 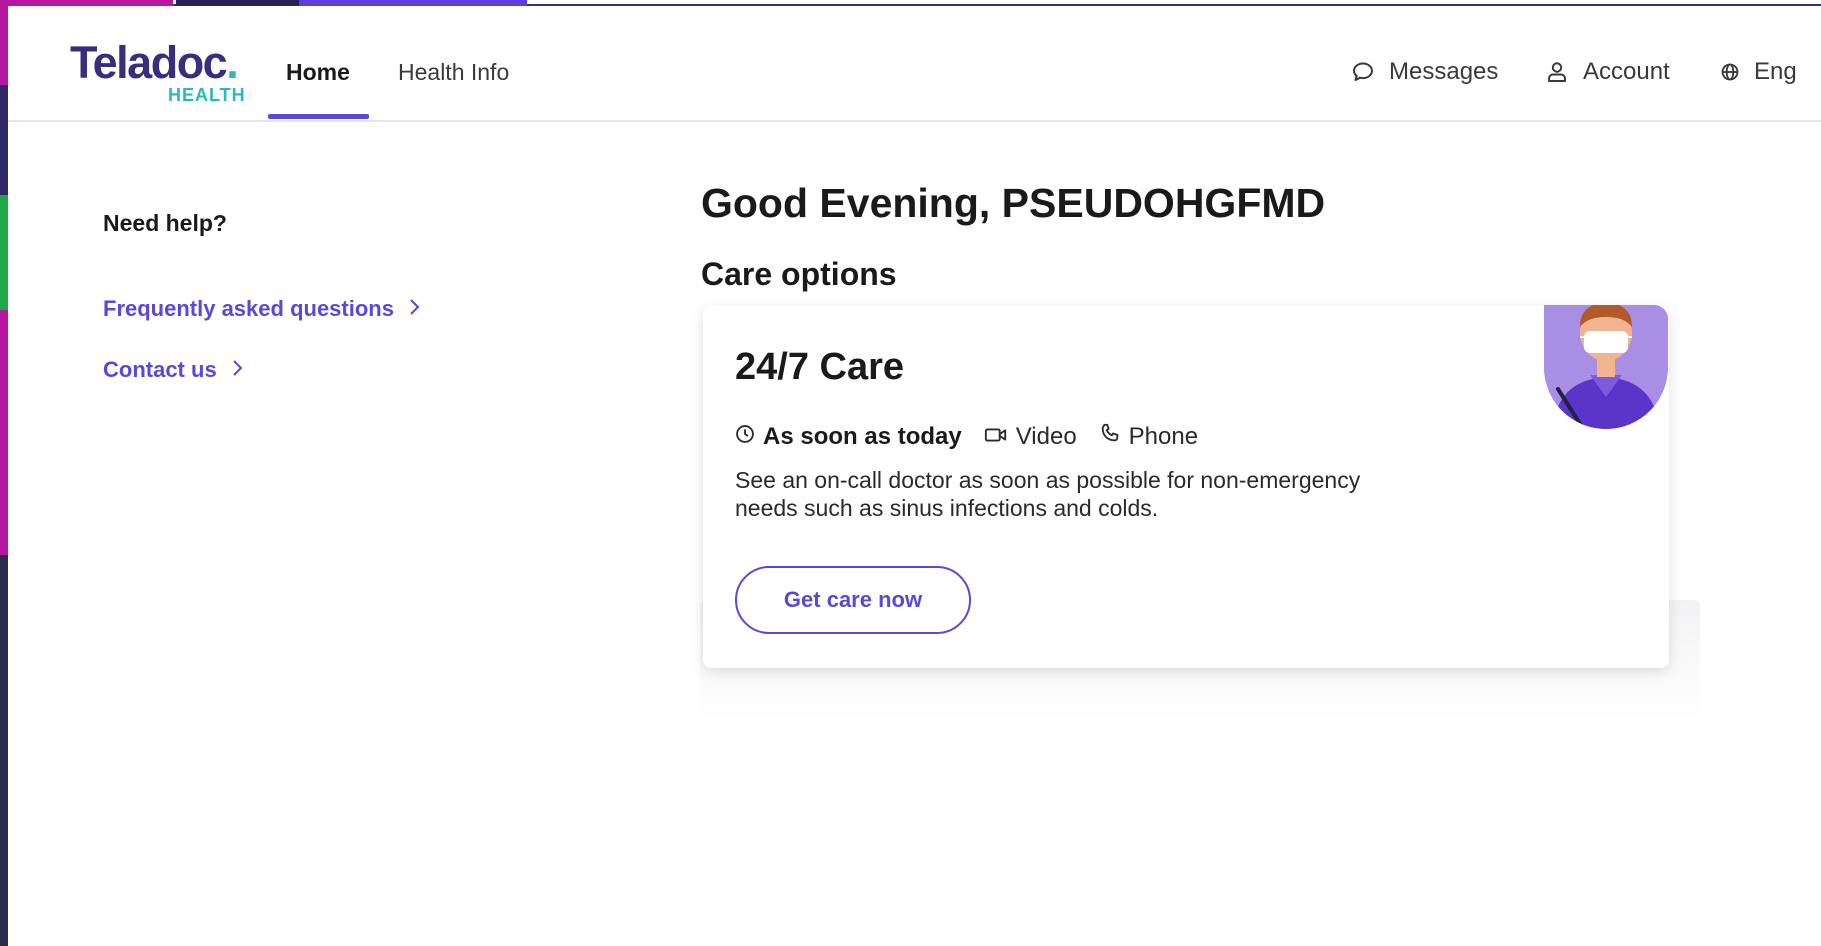 I want to click on teladoc-logo: Teladoc. HEALTH, so click(x=165, y=75).